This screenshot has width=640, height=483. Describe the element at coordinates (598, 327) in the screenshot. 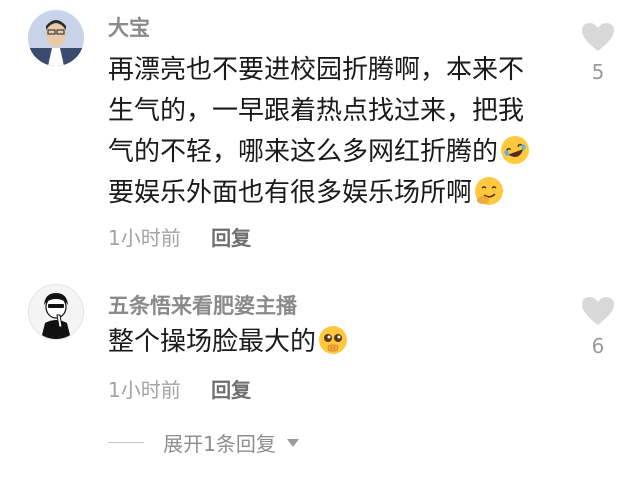

I see `like-button: 6` at that location.